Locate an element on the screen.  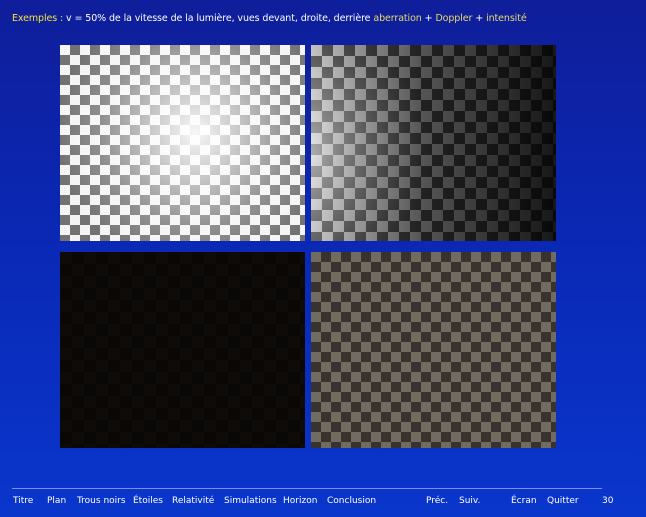
nav-conclusion: Conclusion is located at coordinates (351, 501).